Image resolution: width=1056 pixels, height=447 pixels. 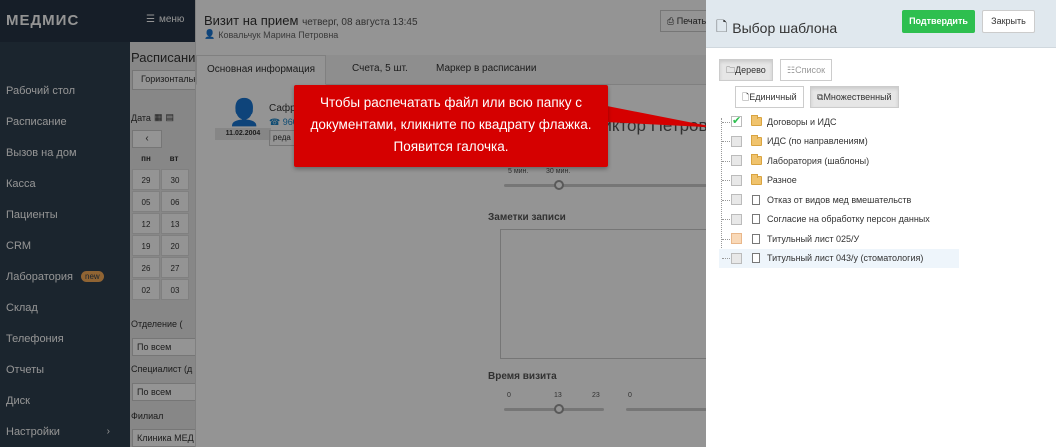 I want to click on tree-item: Лаборатория (шаблоны), so click(x=839, y=161).